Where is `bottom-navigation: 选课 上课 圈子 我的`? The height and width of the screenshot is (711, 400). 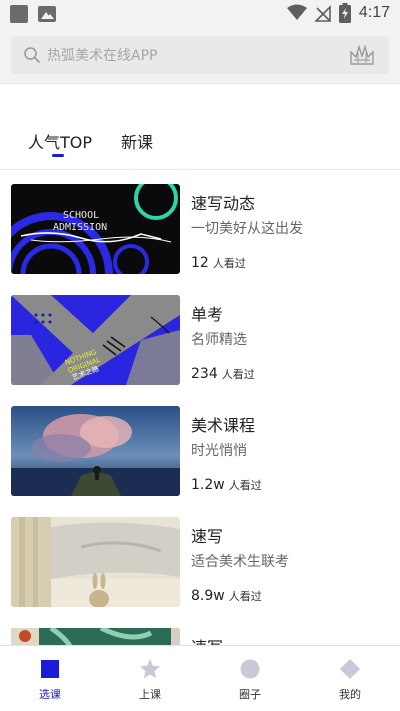
bottom-navigation: 选课 上课 圈子 我的 is located at coordinates (200, 678).